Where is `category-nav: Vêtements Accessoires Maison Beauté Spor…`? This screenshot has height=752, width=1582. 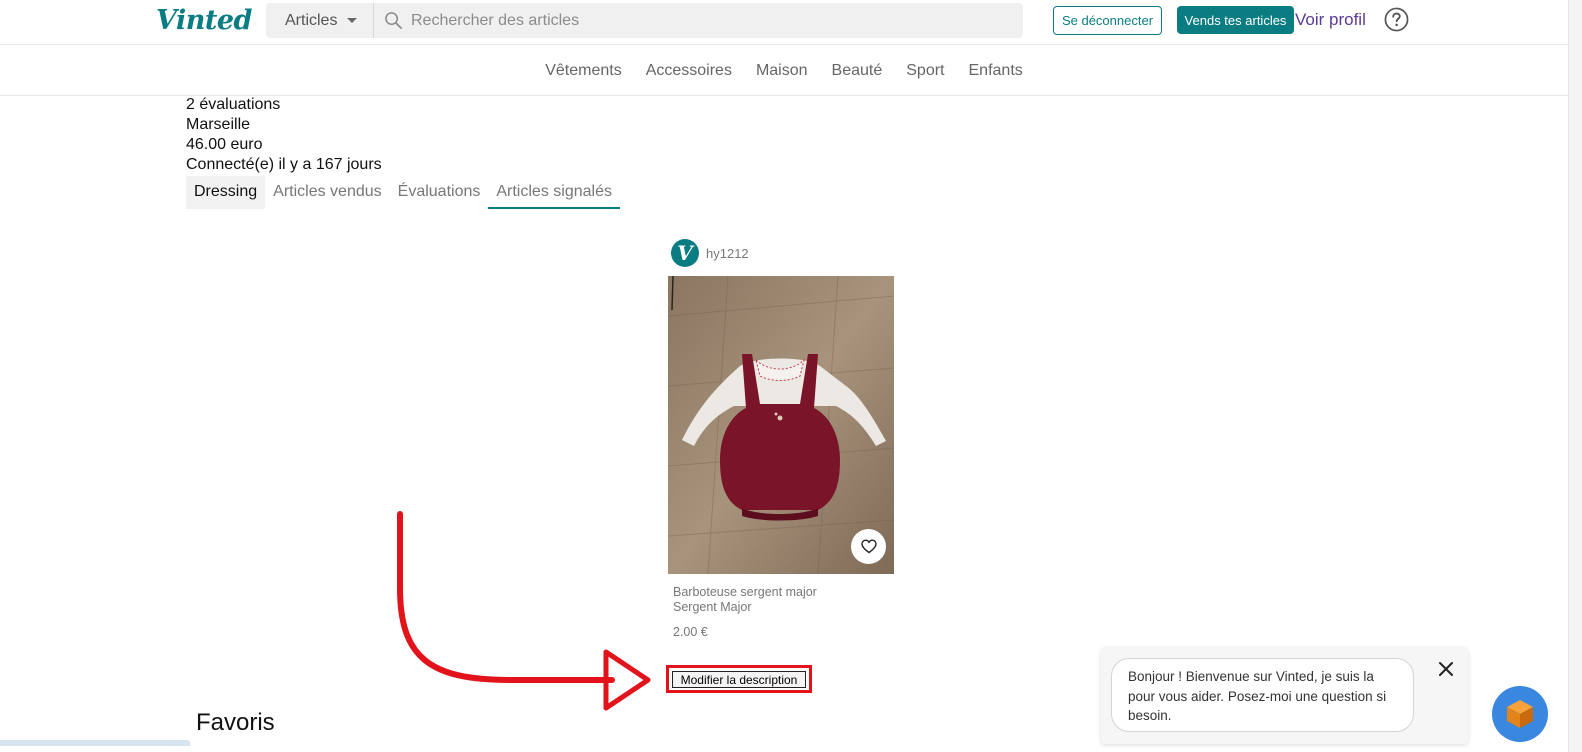
category-nav: Vêtements Accessoires Maison Beauté Spor… is located at coordinates (784, 71).